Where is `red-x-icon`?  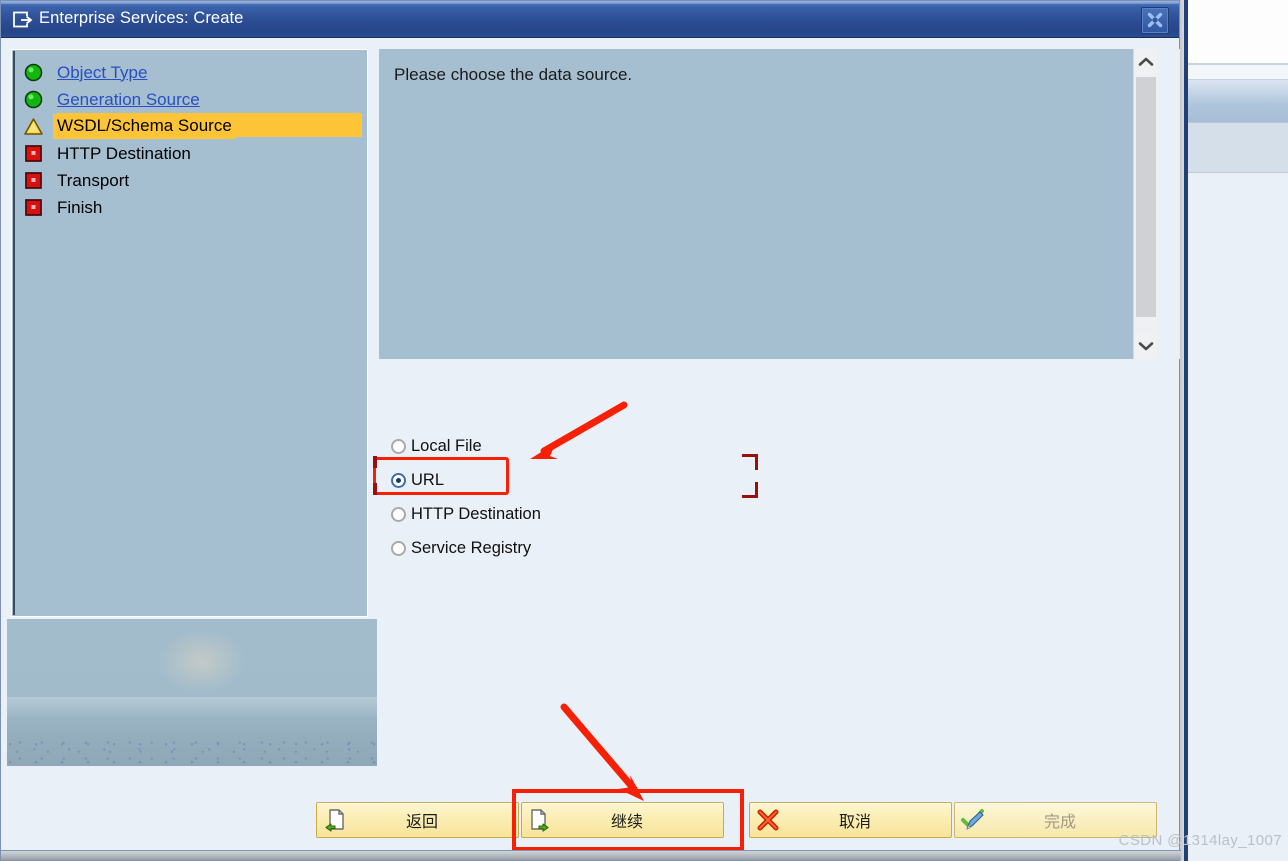
red-x-icon is located at coordinates (768, 820).